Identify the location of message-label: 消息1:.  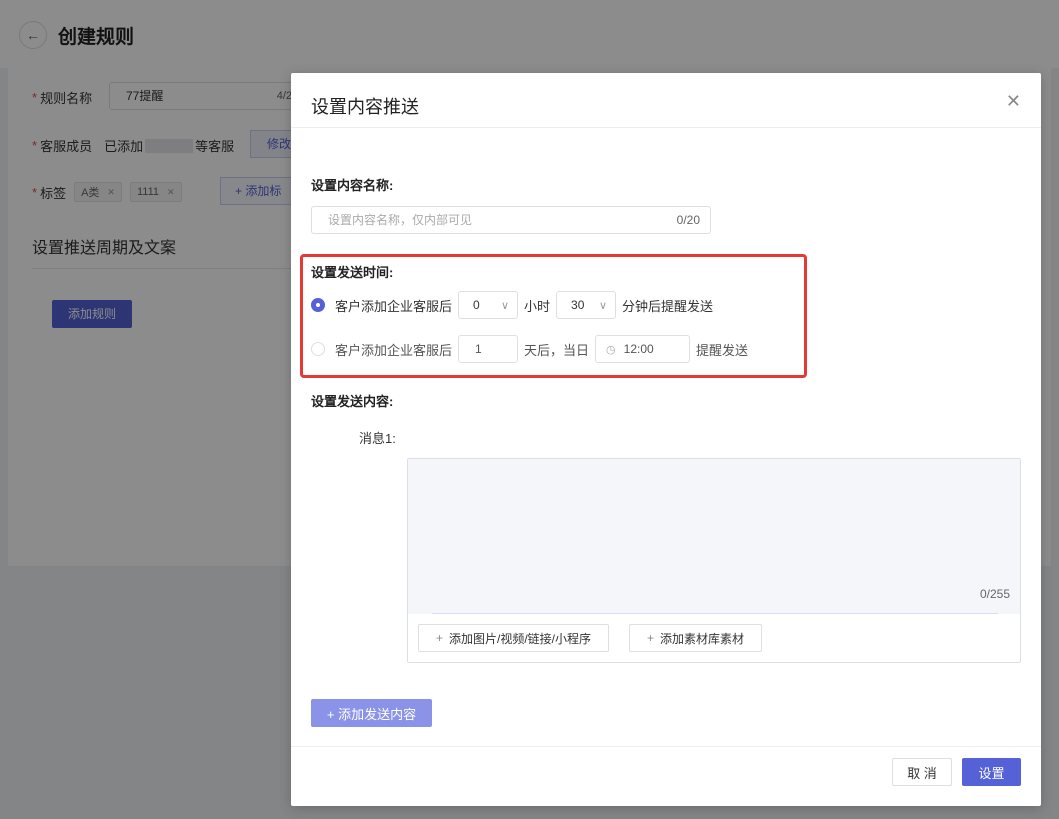
(377, 438).